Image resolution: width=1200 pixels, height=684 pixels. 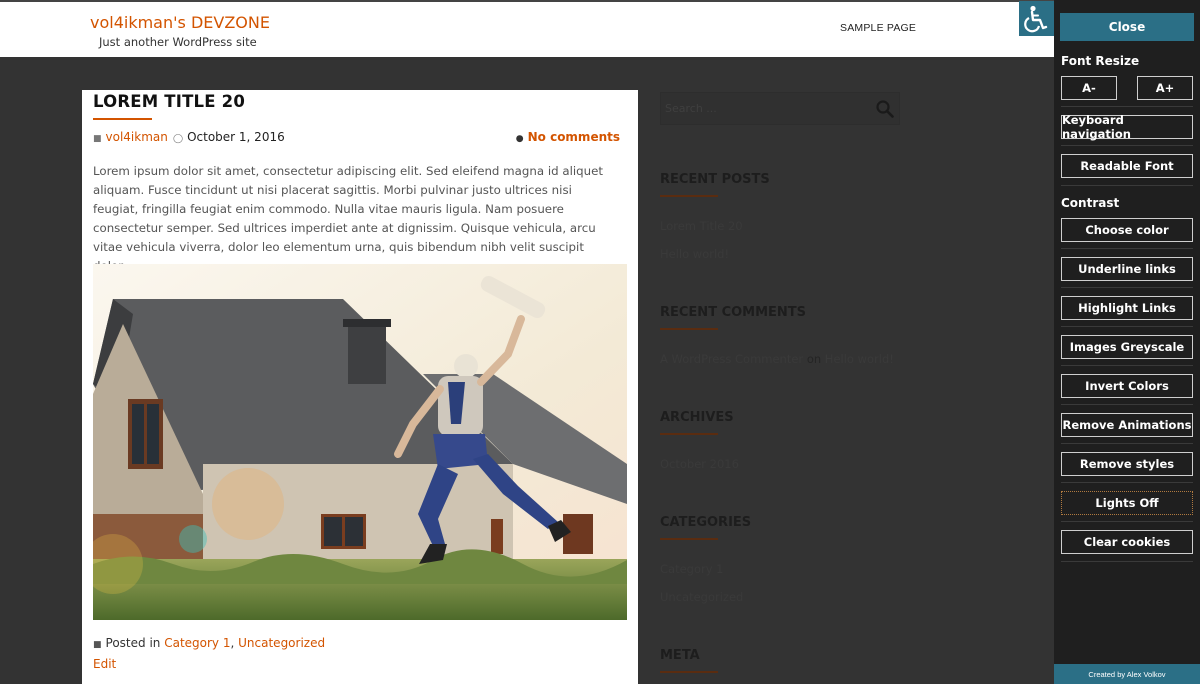 What do you see at coordinates (97, 139) in the screenshot?
I see `user-icon: ■` at bounding box center [97, 139].